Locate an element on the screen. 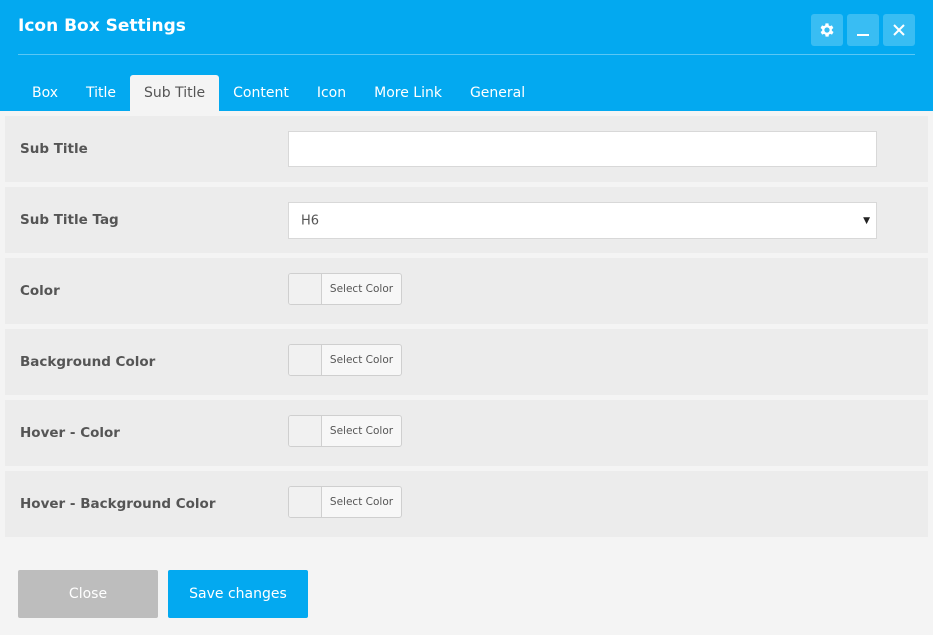 The height and width of the screenshot is (635, 933). header-divider is located at coordinates (466, 54).